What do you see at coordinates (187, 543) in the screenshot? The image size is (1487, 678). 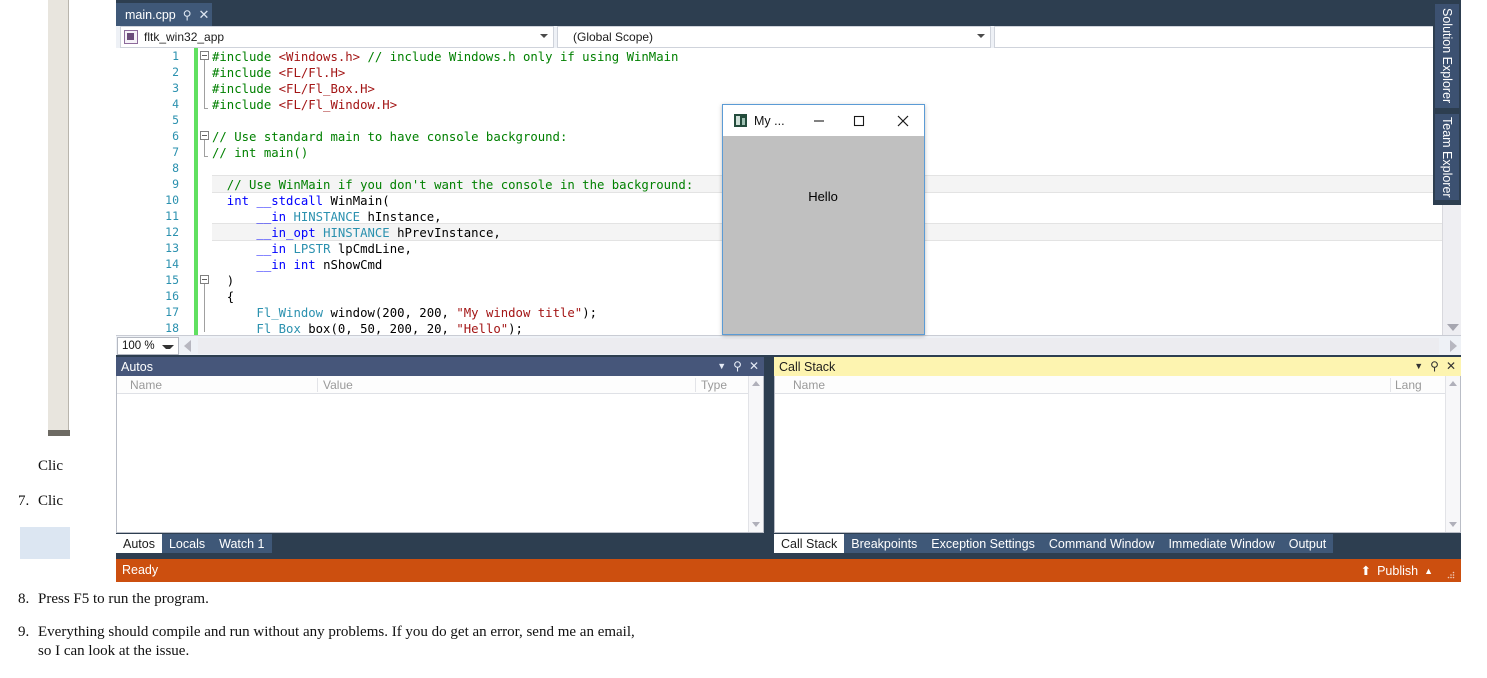 I see `dock-tab-locals: Locals` at bounding box center [187, 543].